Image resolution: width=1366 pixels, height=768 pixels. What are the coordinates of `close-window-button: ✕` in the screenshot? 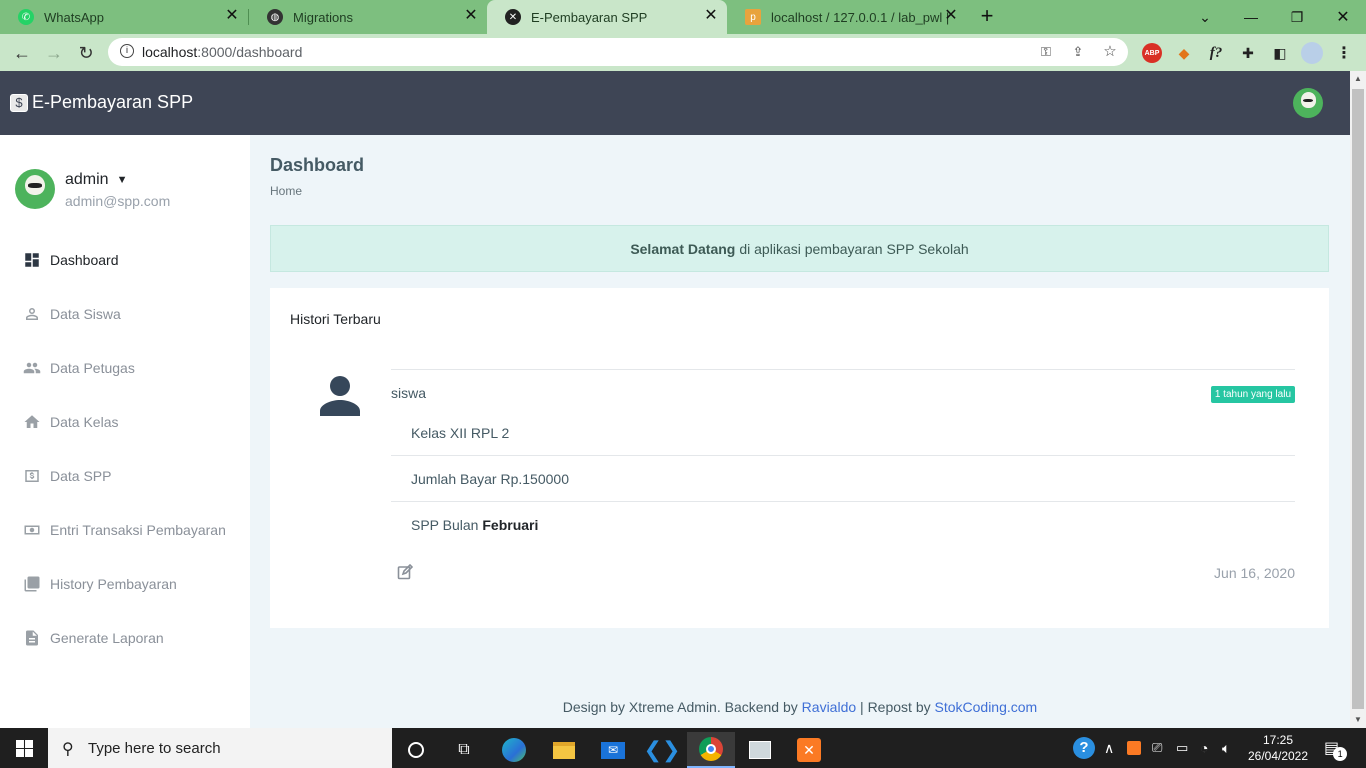 It's located at (1343, 17).